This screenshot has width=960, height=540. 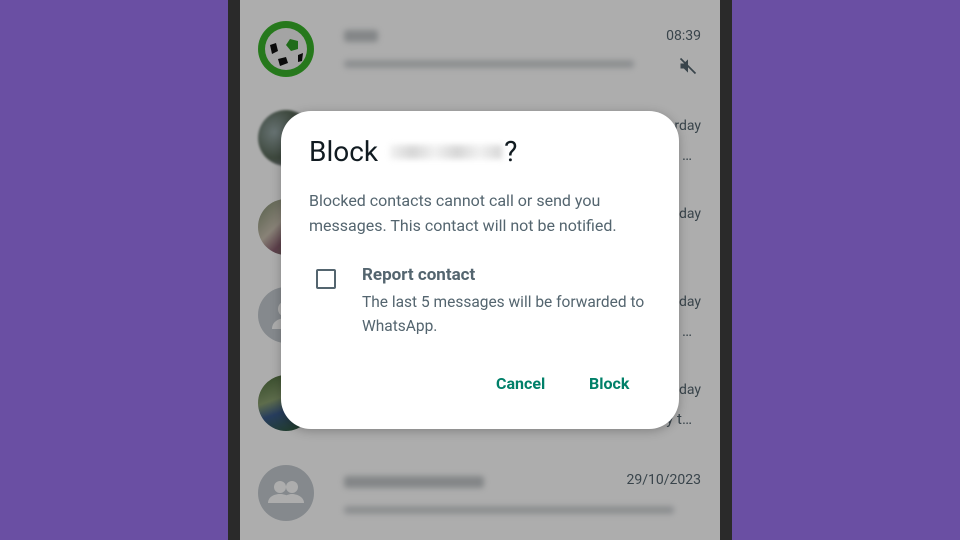 What do you see at coordinates (446, 151) in the screenshot?
I see `contact-name-redacted` at bounding box center [446, 151].